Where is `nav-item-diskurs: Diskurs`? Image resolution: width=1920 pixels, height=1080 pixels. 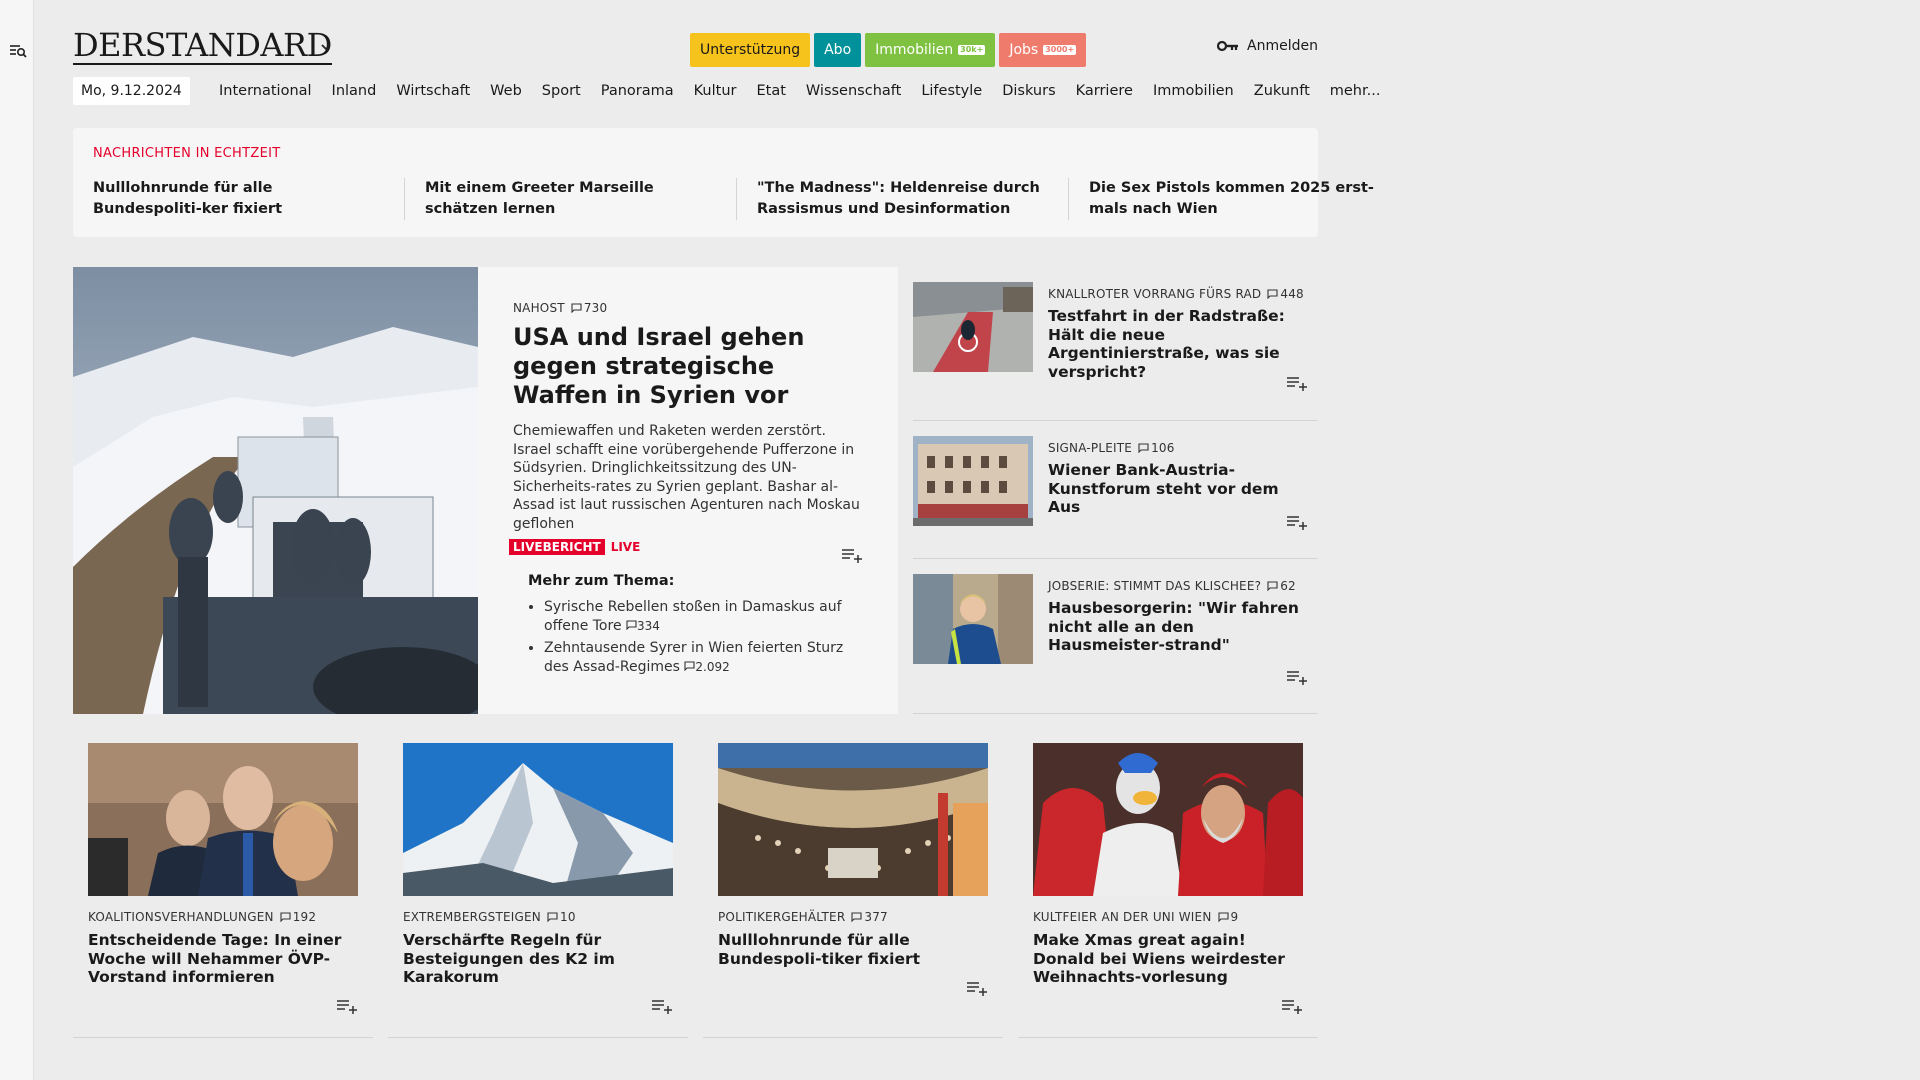 nav-item-diskurs: Diskurs is located at coordinates (1028, 91).